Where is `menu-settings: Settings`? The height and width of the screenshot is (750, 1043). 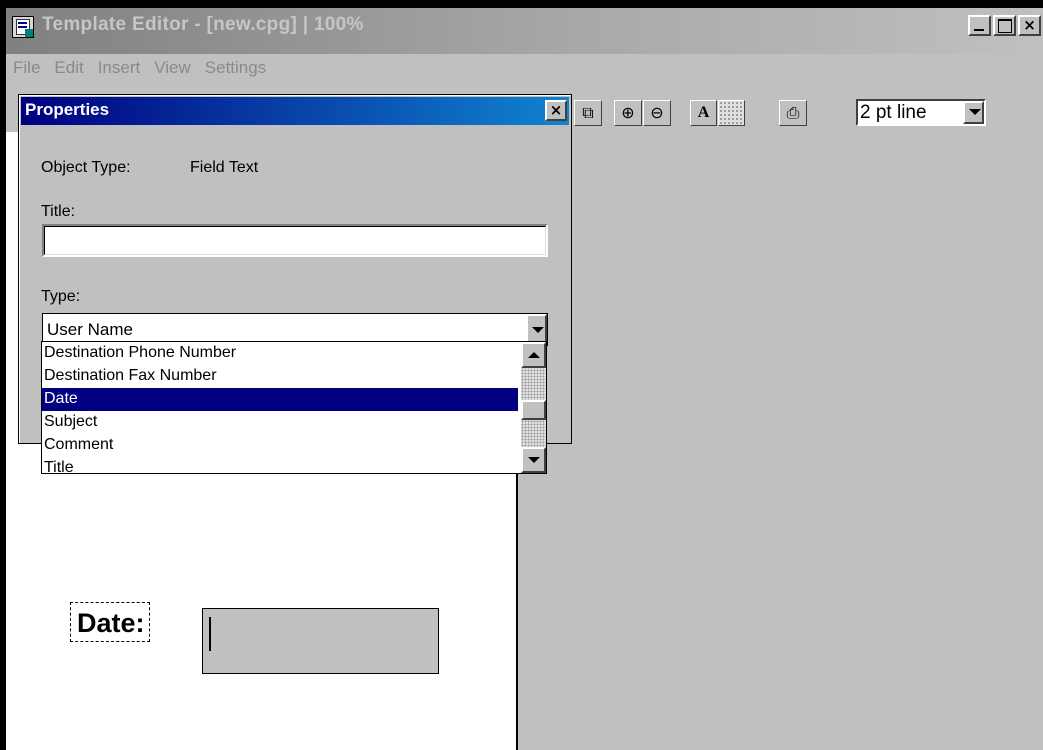
menu-settings: Settings is located at coordinates (235, 69).